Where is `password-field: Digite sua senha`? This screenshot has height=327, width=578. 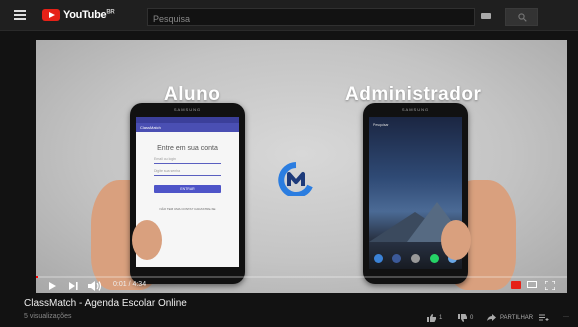
password-field: Digite sua senha is located at coordinates (187, 172).